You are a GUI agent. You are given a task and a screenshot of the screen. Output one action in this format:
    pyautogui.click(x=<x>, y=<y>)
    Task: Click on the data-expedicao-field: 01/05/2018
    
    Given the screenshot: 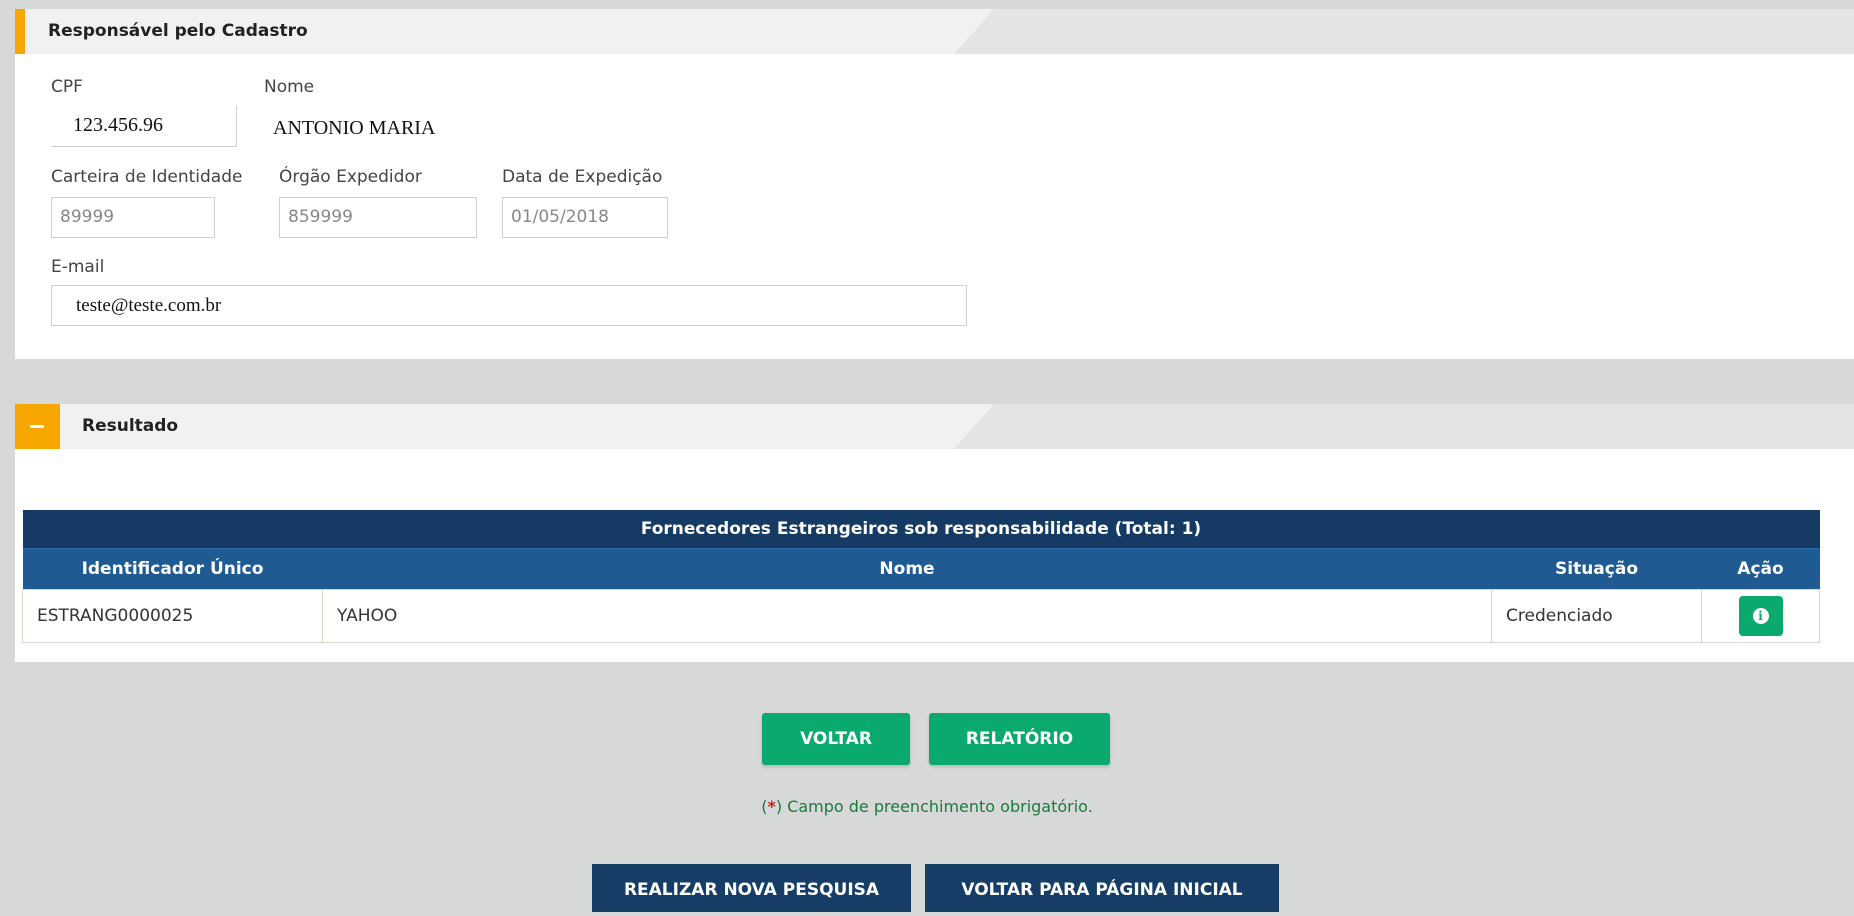 What is the action you would take?
    pyautogui.click(x=585, y=217)
    